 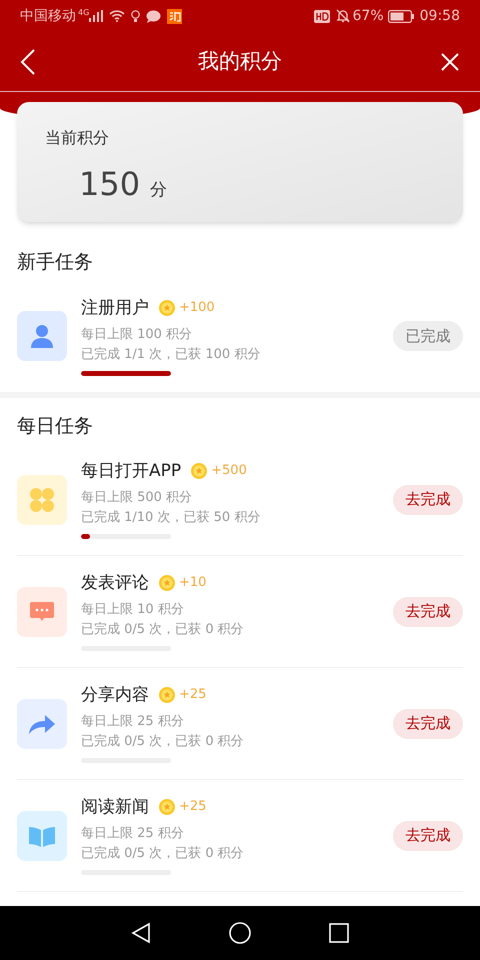 I want to click on reward-points: +500, so click(x=229, y=471).